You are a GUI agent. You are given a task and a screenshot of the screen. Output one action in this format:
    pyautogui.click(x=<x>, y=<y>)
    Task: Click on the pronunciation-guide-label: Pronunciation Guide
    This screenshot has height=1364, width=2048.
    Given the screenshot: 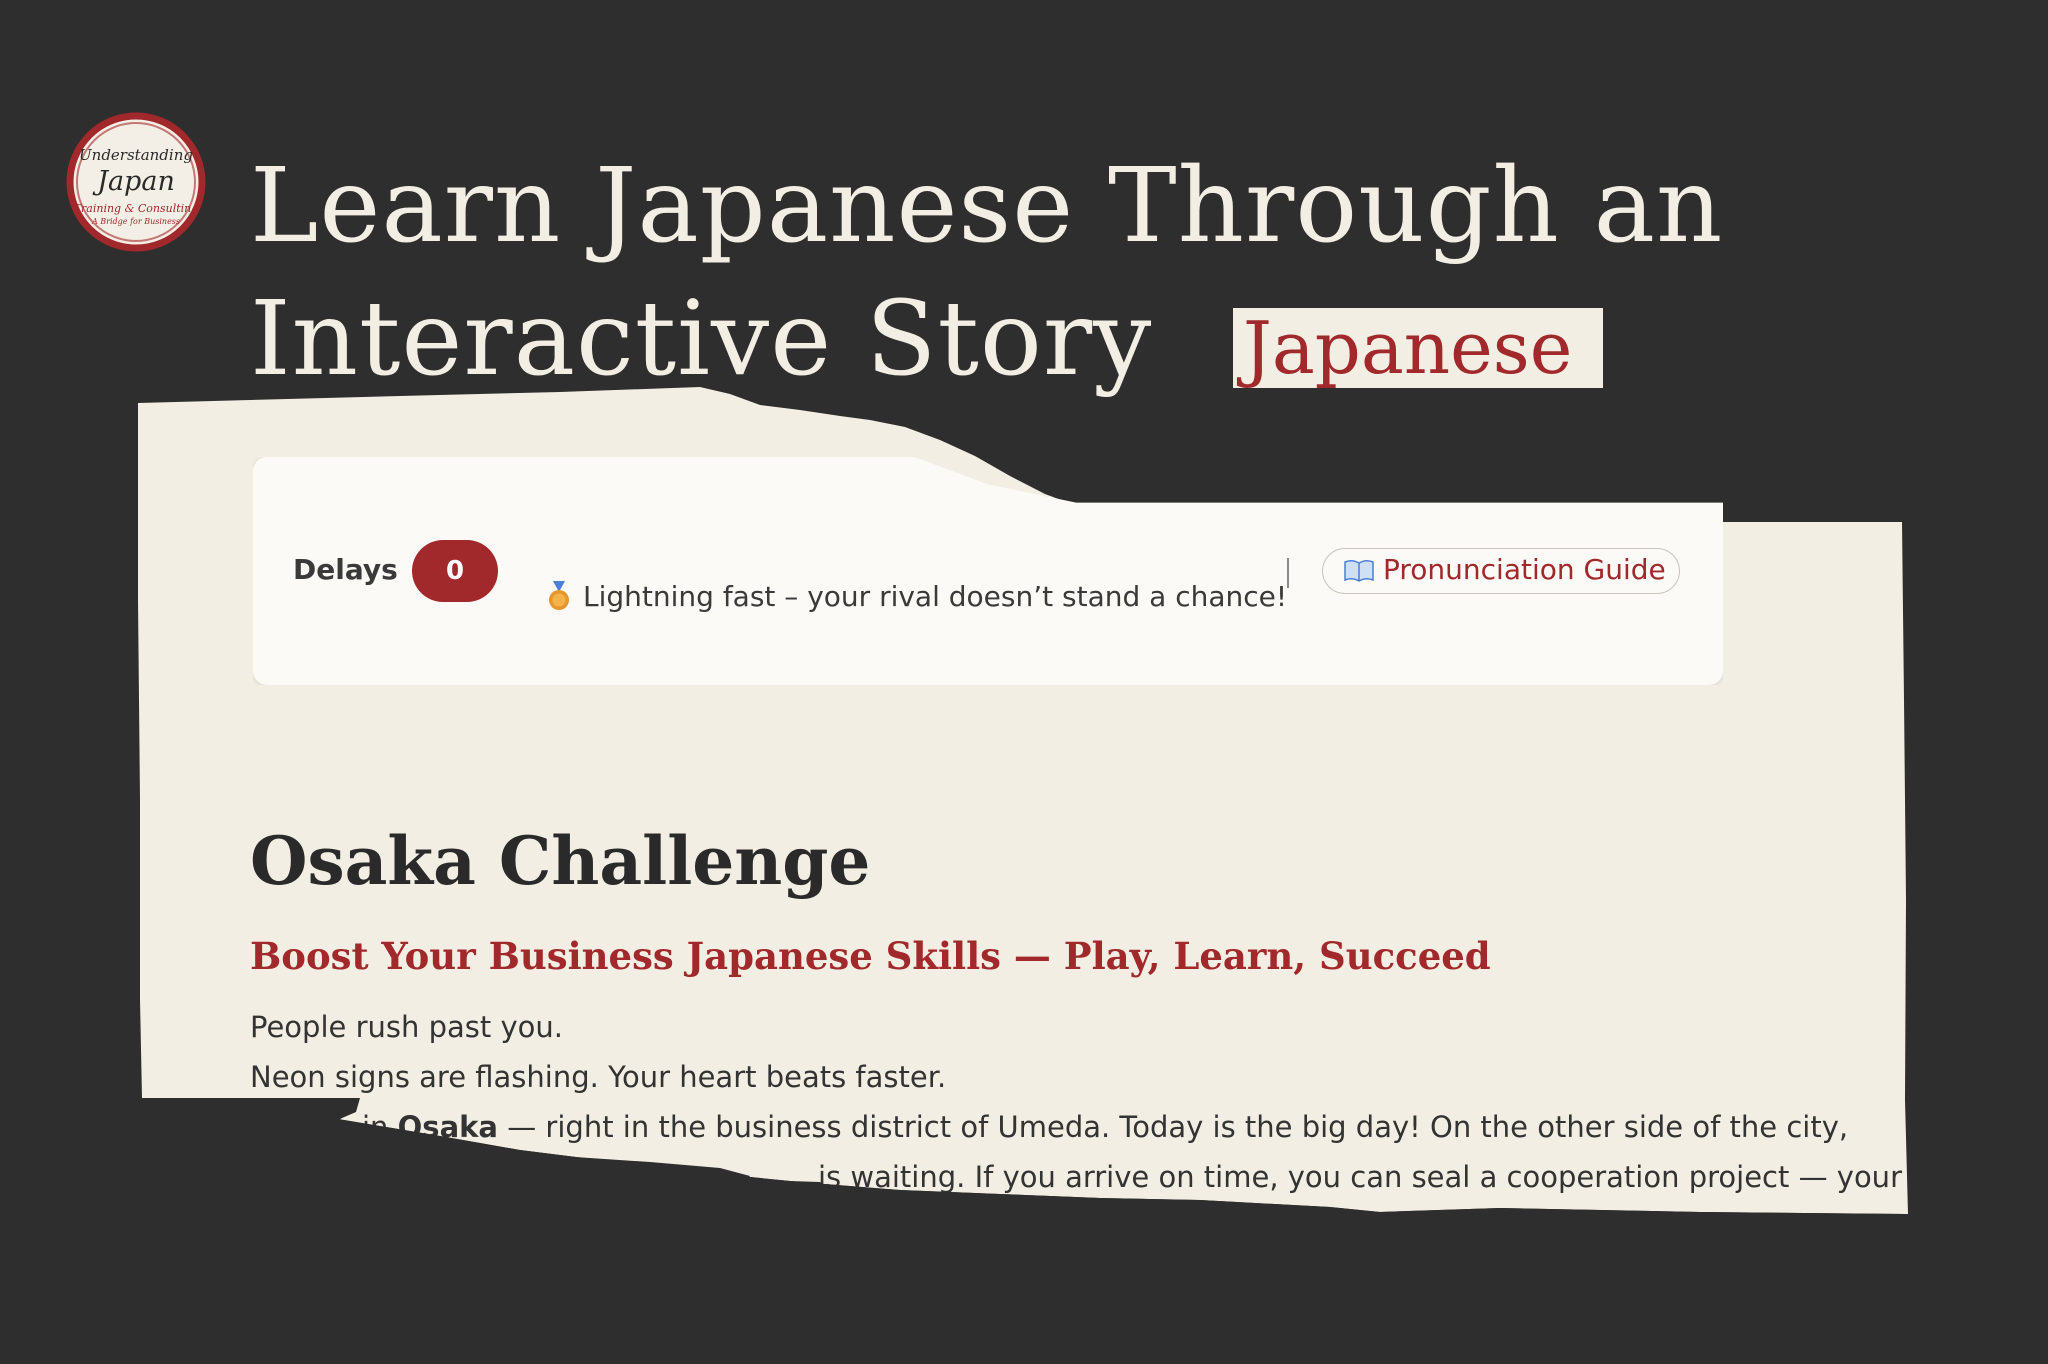 What is the action you would take?
    pyautogui.click(x=1524, y=569)
    